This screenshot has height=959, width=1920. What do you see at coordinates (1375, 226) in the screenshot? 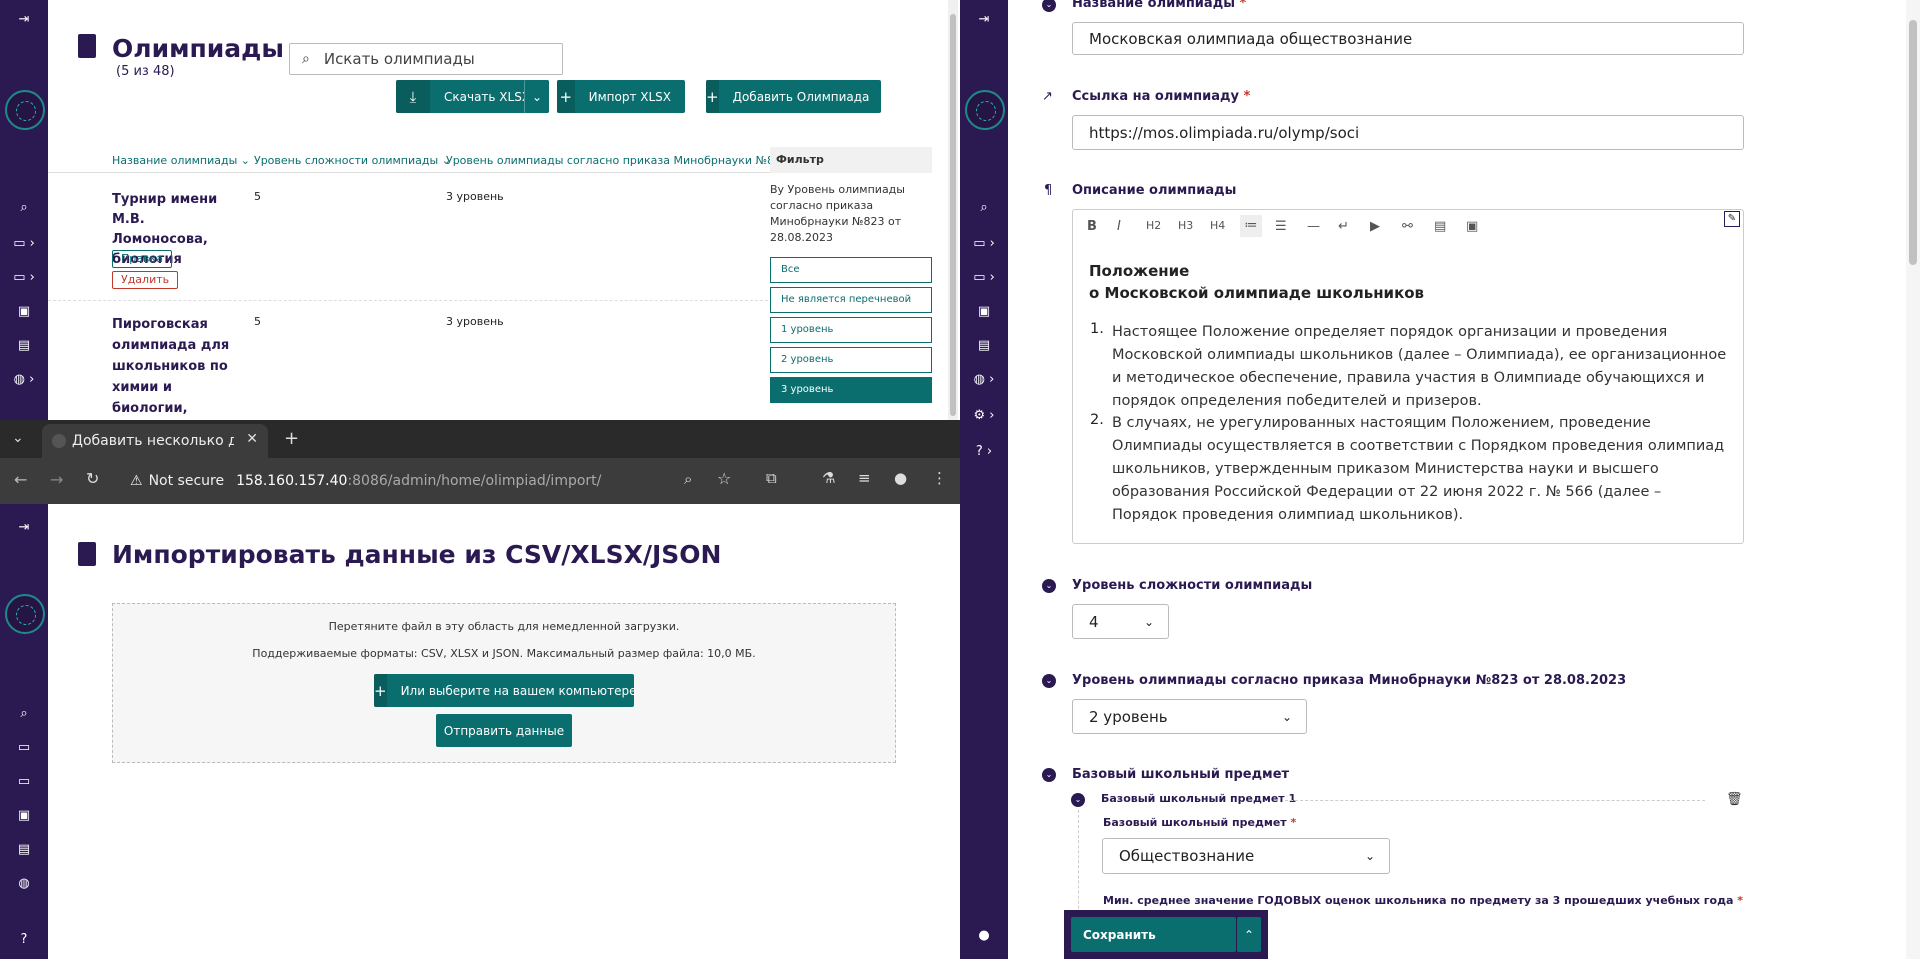
I see `video-icon: ▶` at bounding box center [1375, 226].